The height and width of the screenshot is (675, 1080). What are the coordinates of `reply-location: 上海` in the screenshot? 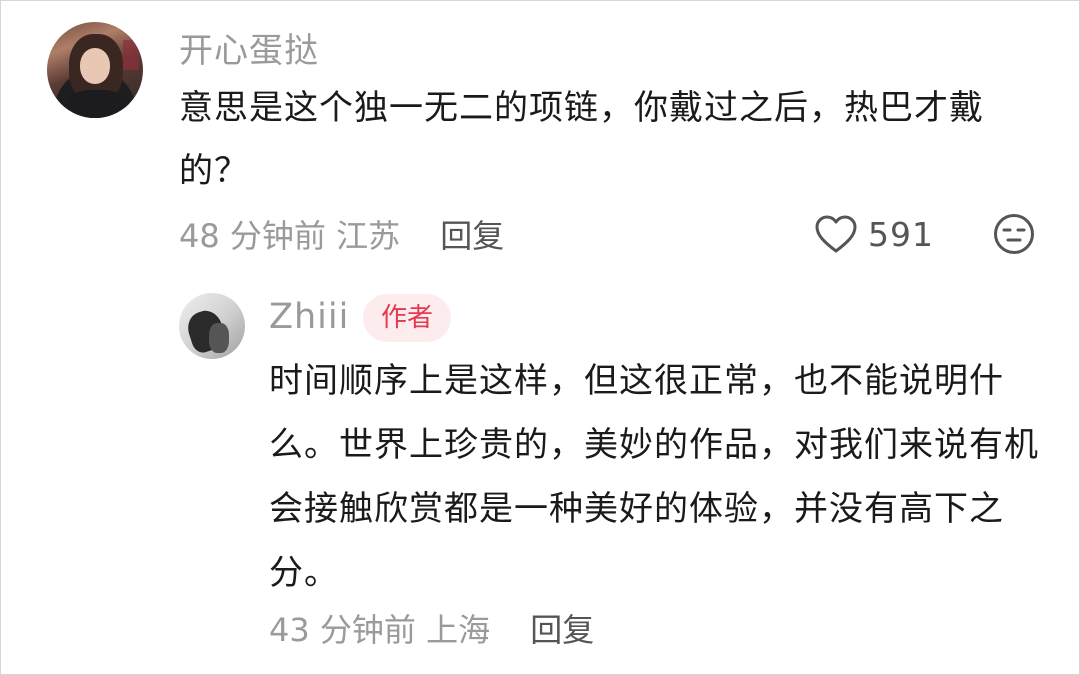 It's located at (458, 630).